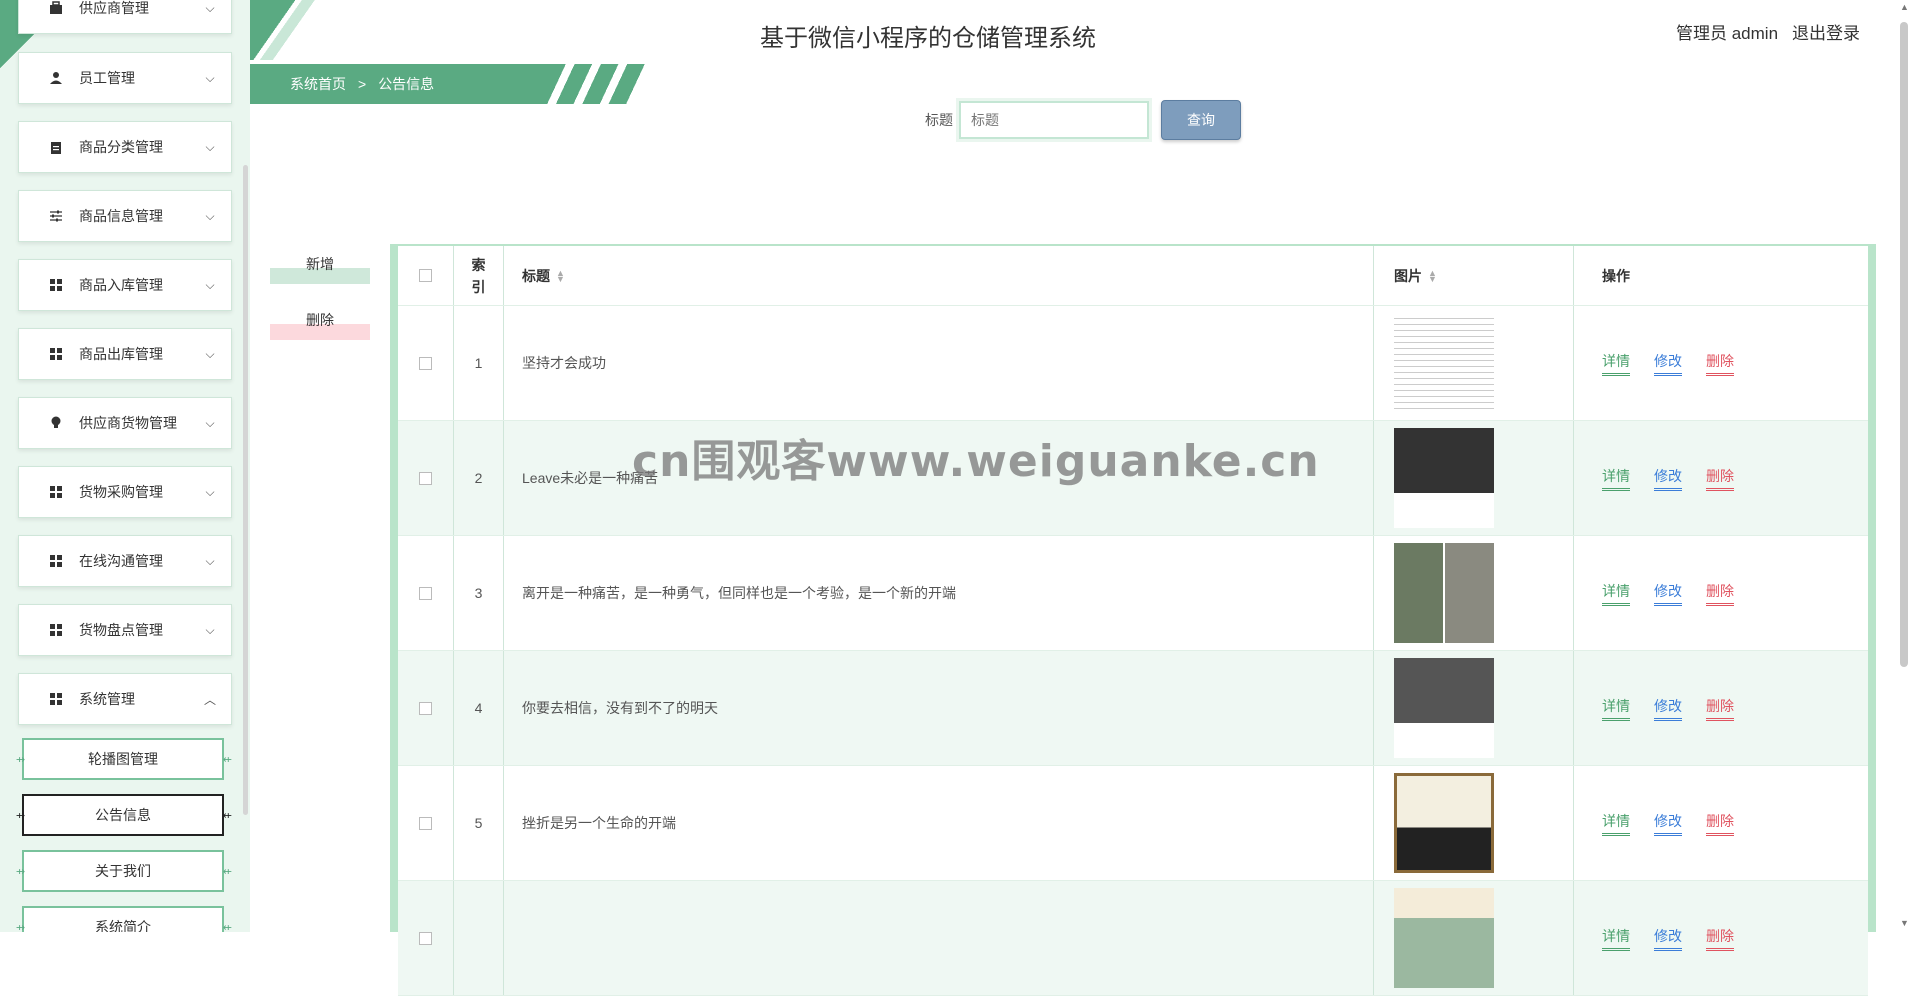  What do you see at coordinates (1133, 708) in the screenshot?
I see `table-row: 4 你要去相信，没有到不了的明天 详情 修改 删除` at bounding box center [1133, 708].